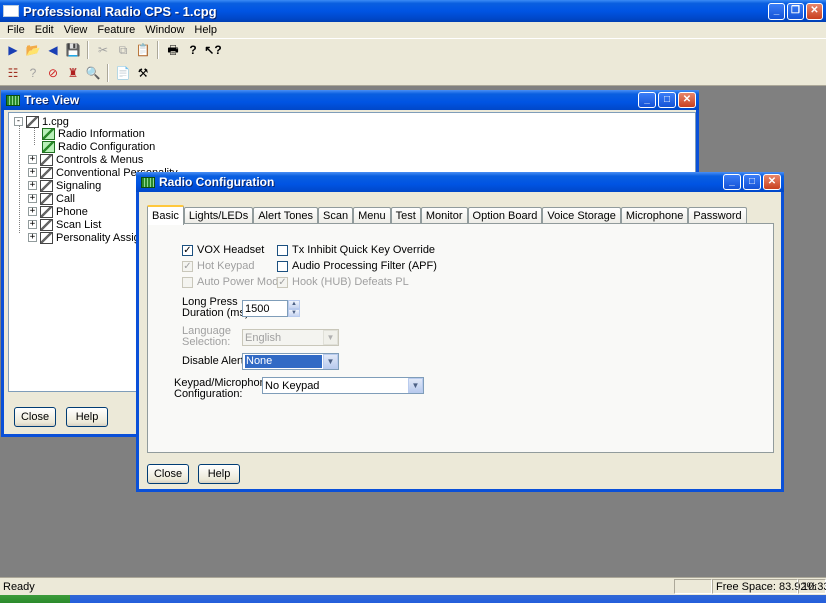 This screenshot has width=826, height=603. What do you see at coordinates (51, 198) in the screenshot?
I see `tree-item-call: + Call` at bounding box center [51, 198].